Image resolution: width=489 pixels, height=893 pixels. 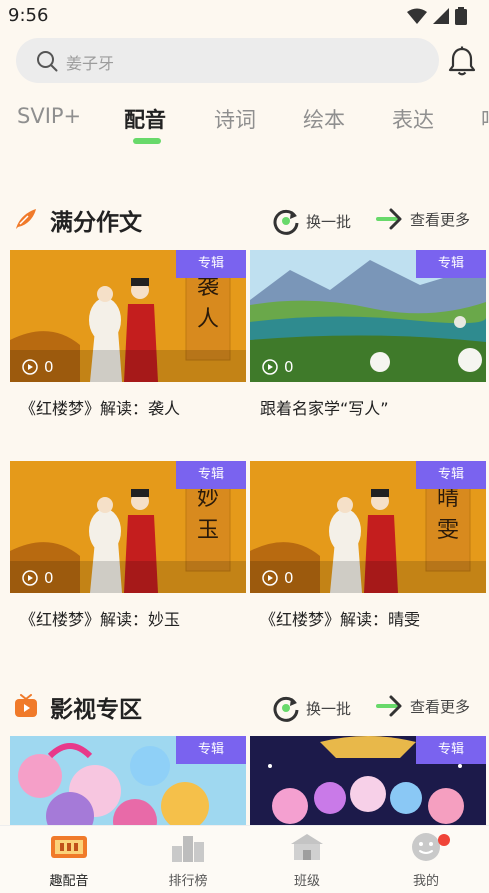 I want to click on nav-class: 班级, so click(x=307, y=860).